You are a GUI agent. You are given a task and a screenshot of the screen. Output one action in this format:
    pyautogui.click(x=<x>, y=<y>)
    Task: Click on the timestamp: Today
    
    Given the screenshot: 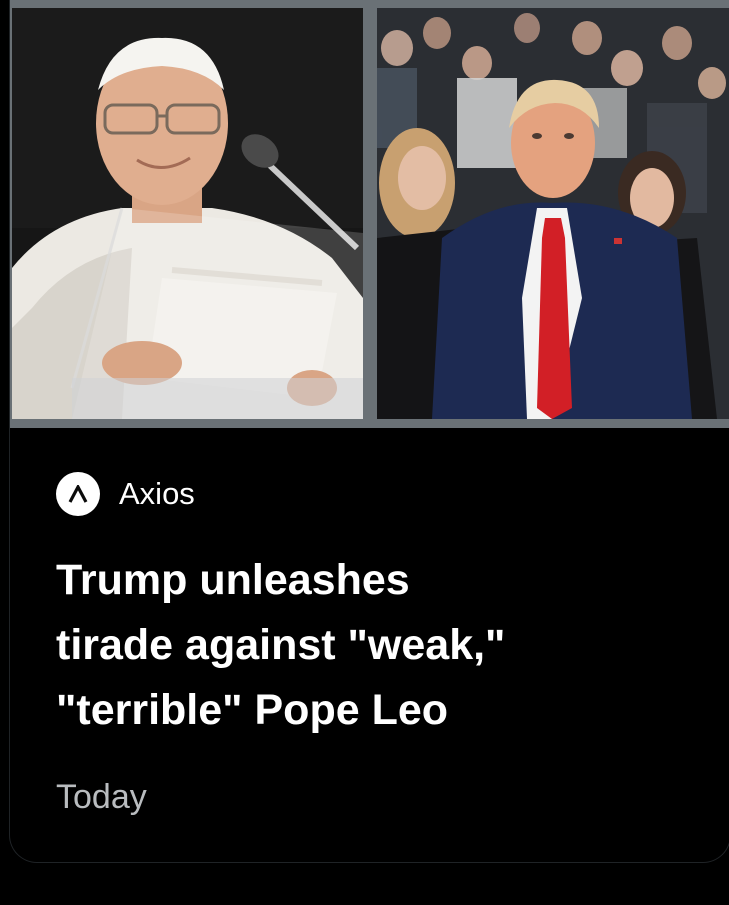 What is the action you would take?
    pyautogui.click(x=101, y=797)
    